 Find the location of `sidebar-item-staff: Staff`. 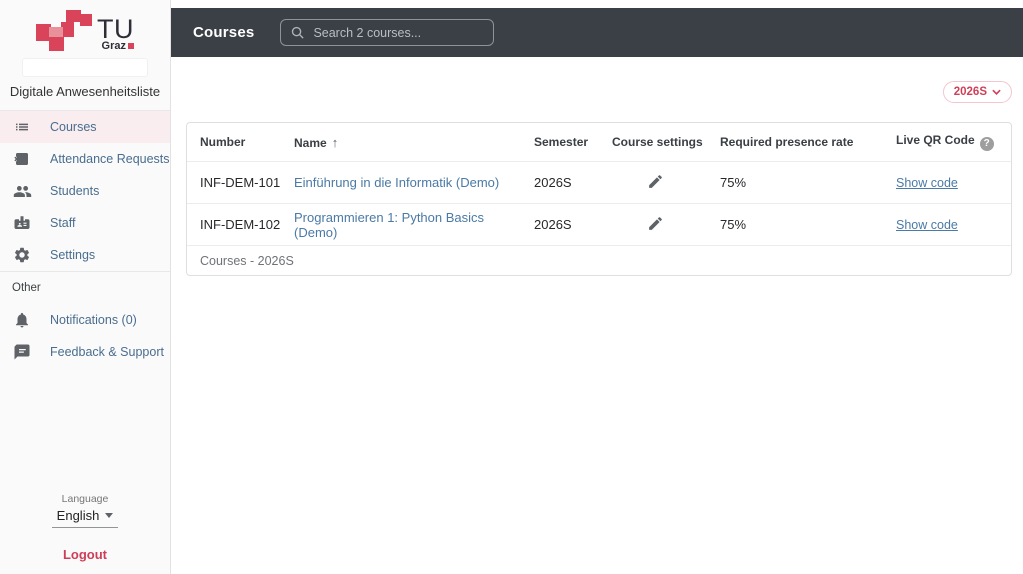

sidebar-item-staff: Staff is located at coordinates (85, 223).